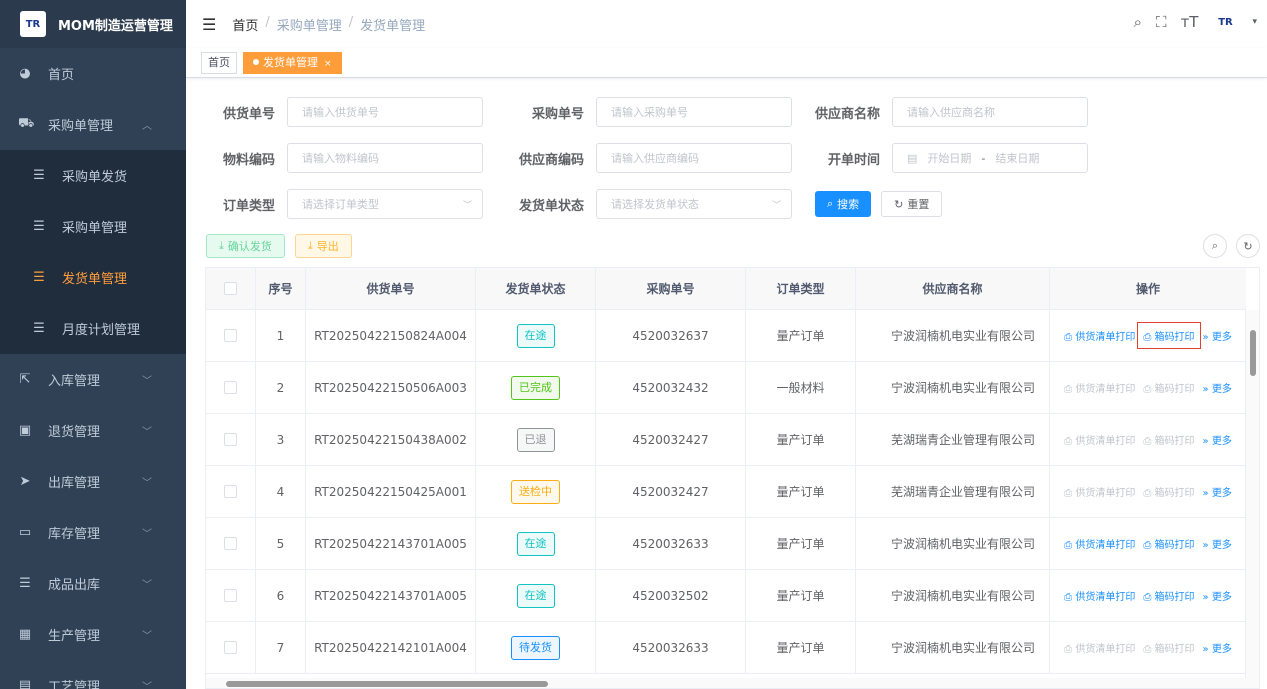  What do you see at coordinates (843, 204) in the screenshot?
I see `search-button: ⌕ 搜索` at bounding box center [843, 204].